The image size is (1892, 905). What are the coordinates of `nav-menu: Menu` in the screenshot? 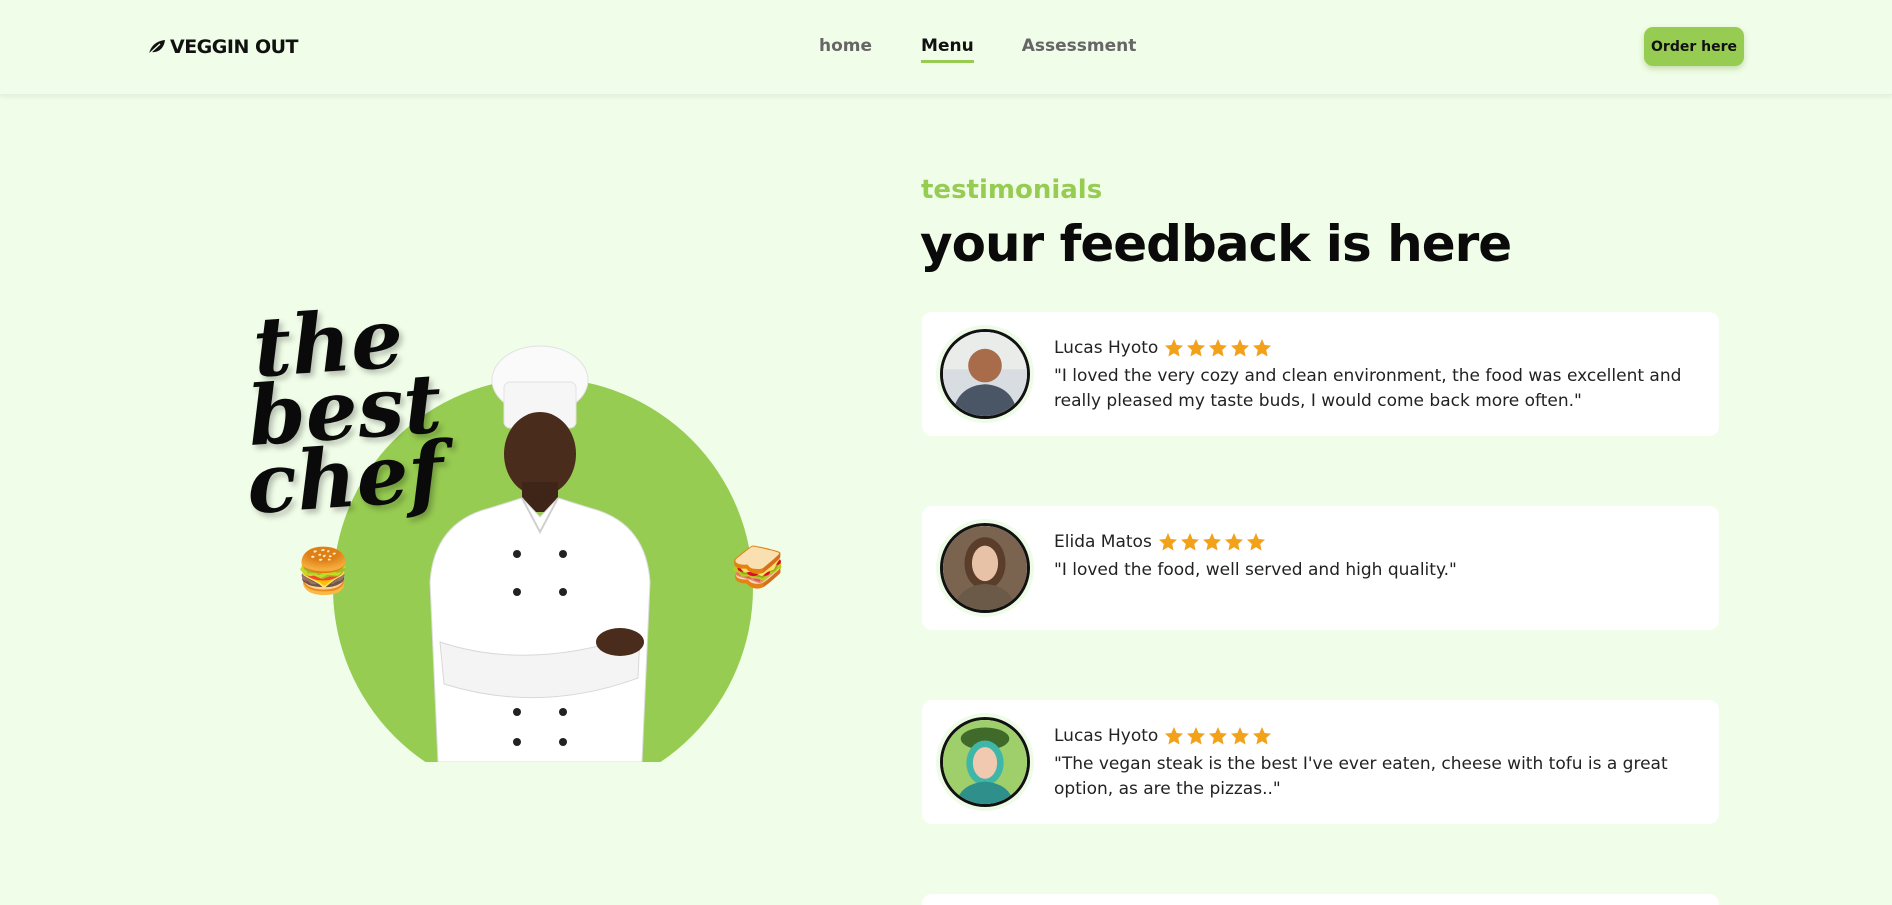 It's located at (947, 49).